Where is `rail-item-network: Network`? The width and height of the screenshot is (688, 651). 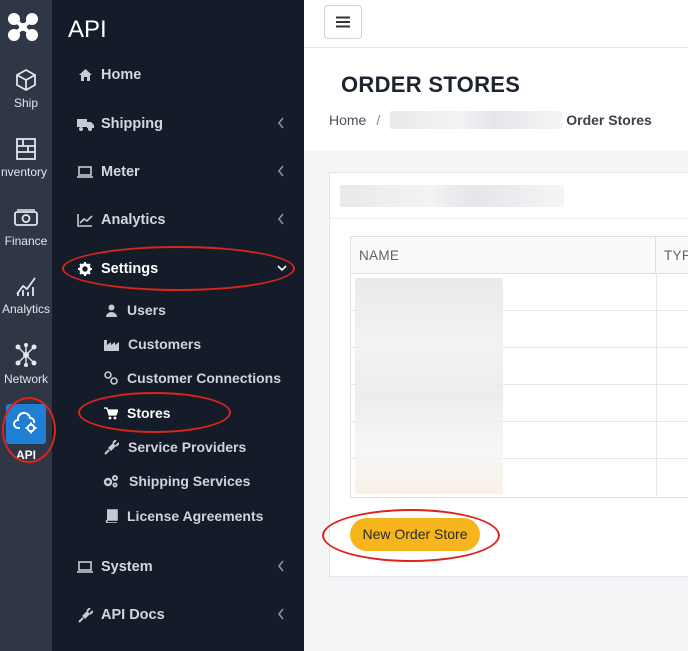 rail-item-network: Network is located at coordinates (26, 364).